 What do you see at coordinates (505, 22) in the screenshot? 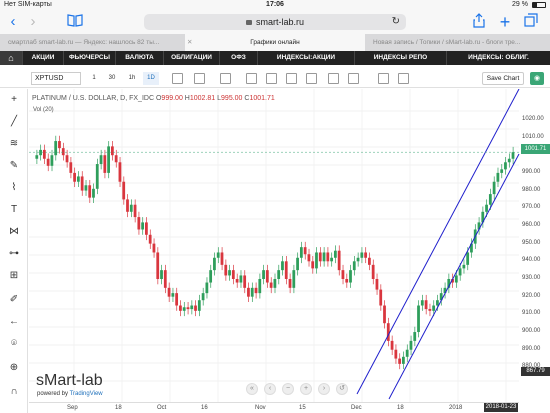
I see `new-tab-icon: +` at bounding box center [505, 22].